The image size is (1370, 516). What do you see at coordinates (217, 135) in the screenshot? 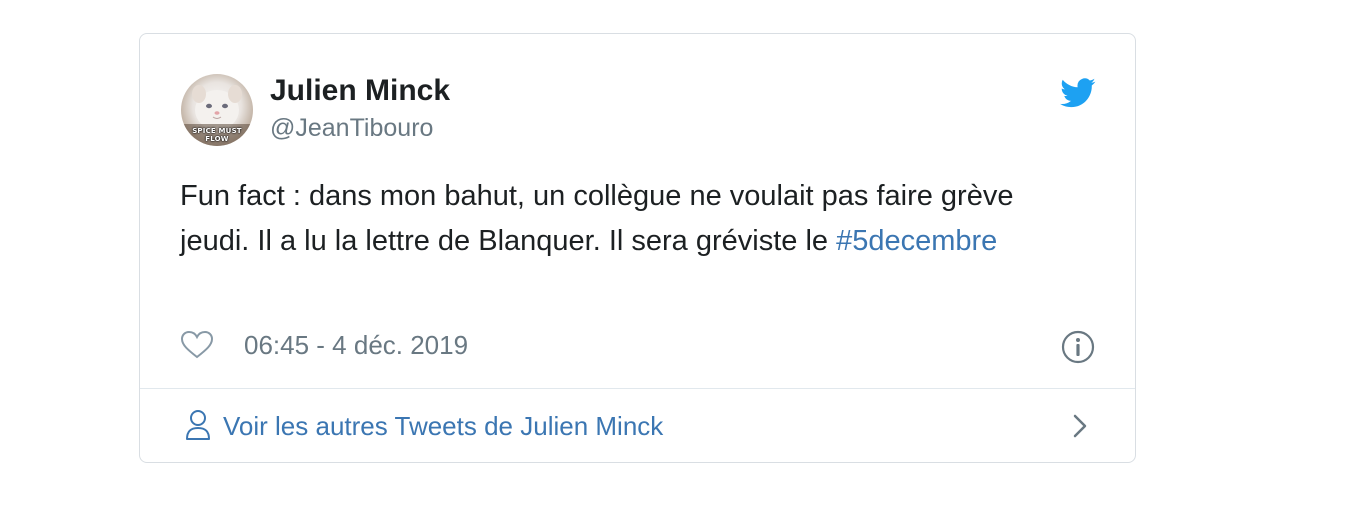
I see `avatar-caption: SPICE MUST FLOW` at bounding box center [217, 135].